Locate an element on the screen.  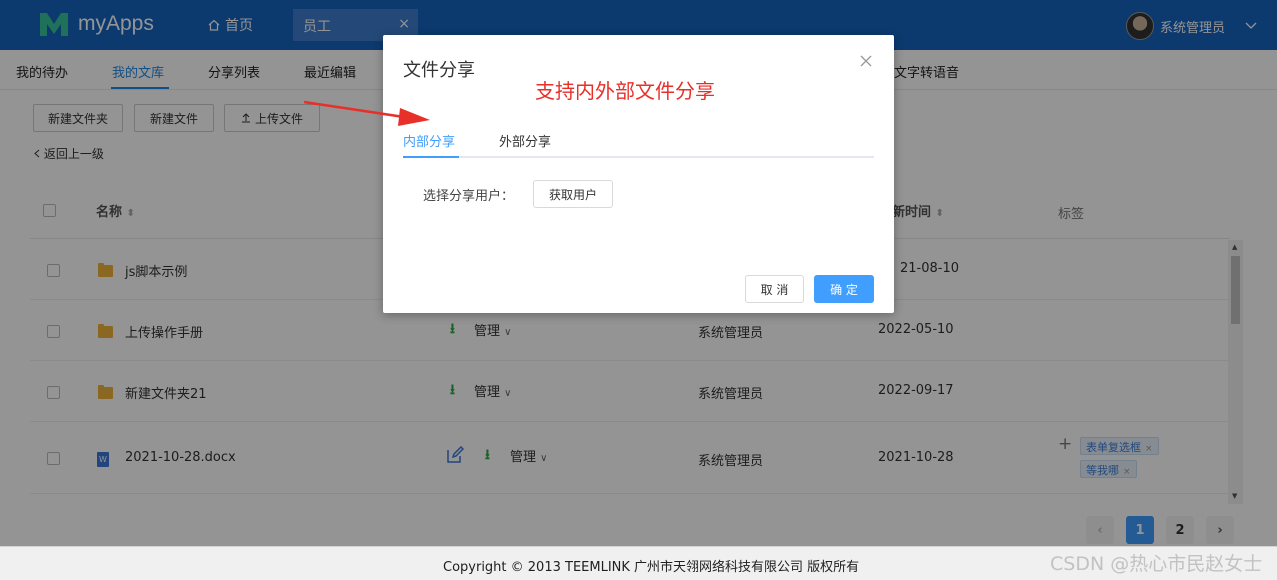
tab-external-share: 外部分享 is located at coordinates (525, 140).